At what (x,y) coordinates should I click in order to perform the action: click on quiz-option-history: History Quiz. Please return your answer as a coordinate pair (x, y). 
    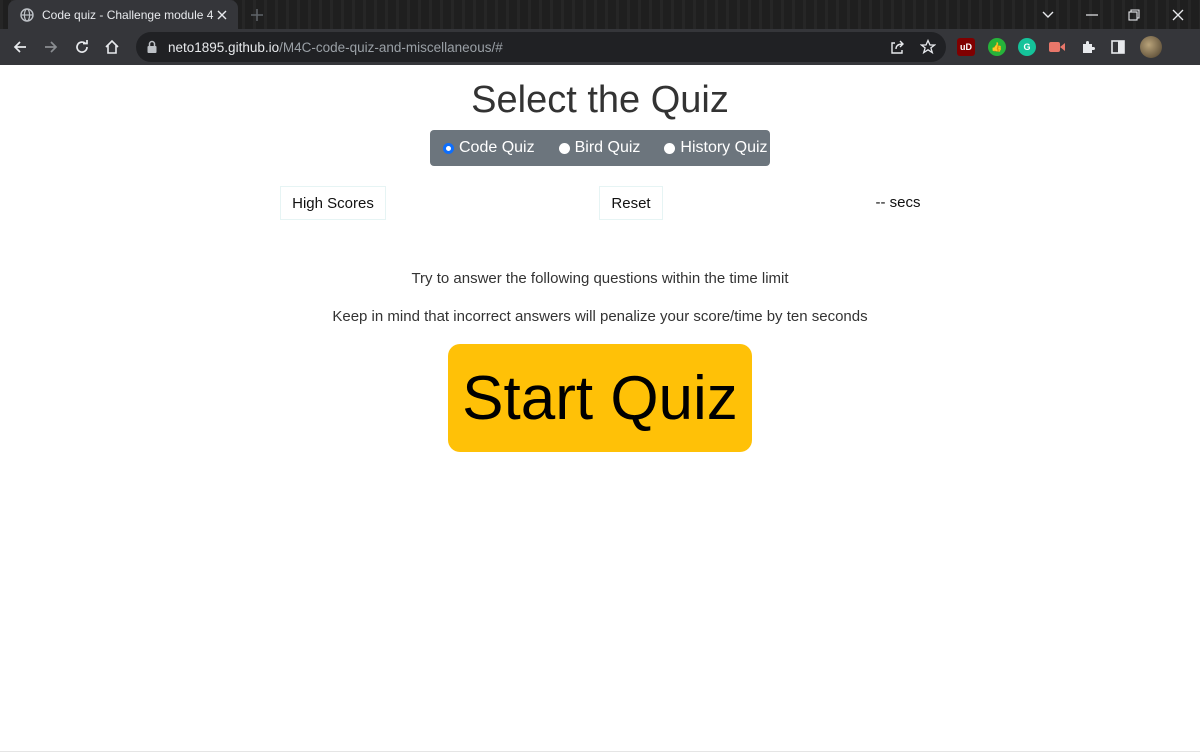
    Looking at the image, I should click on (716, 148).